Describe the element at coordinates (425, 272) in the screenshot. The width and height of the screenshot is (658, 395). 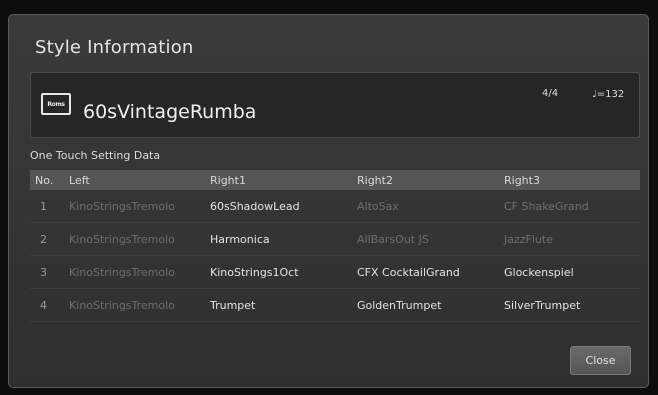
I see `cell-right2: CFX CocktailGrand` at that location.